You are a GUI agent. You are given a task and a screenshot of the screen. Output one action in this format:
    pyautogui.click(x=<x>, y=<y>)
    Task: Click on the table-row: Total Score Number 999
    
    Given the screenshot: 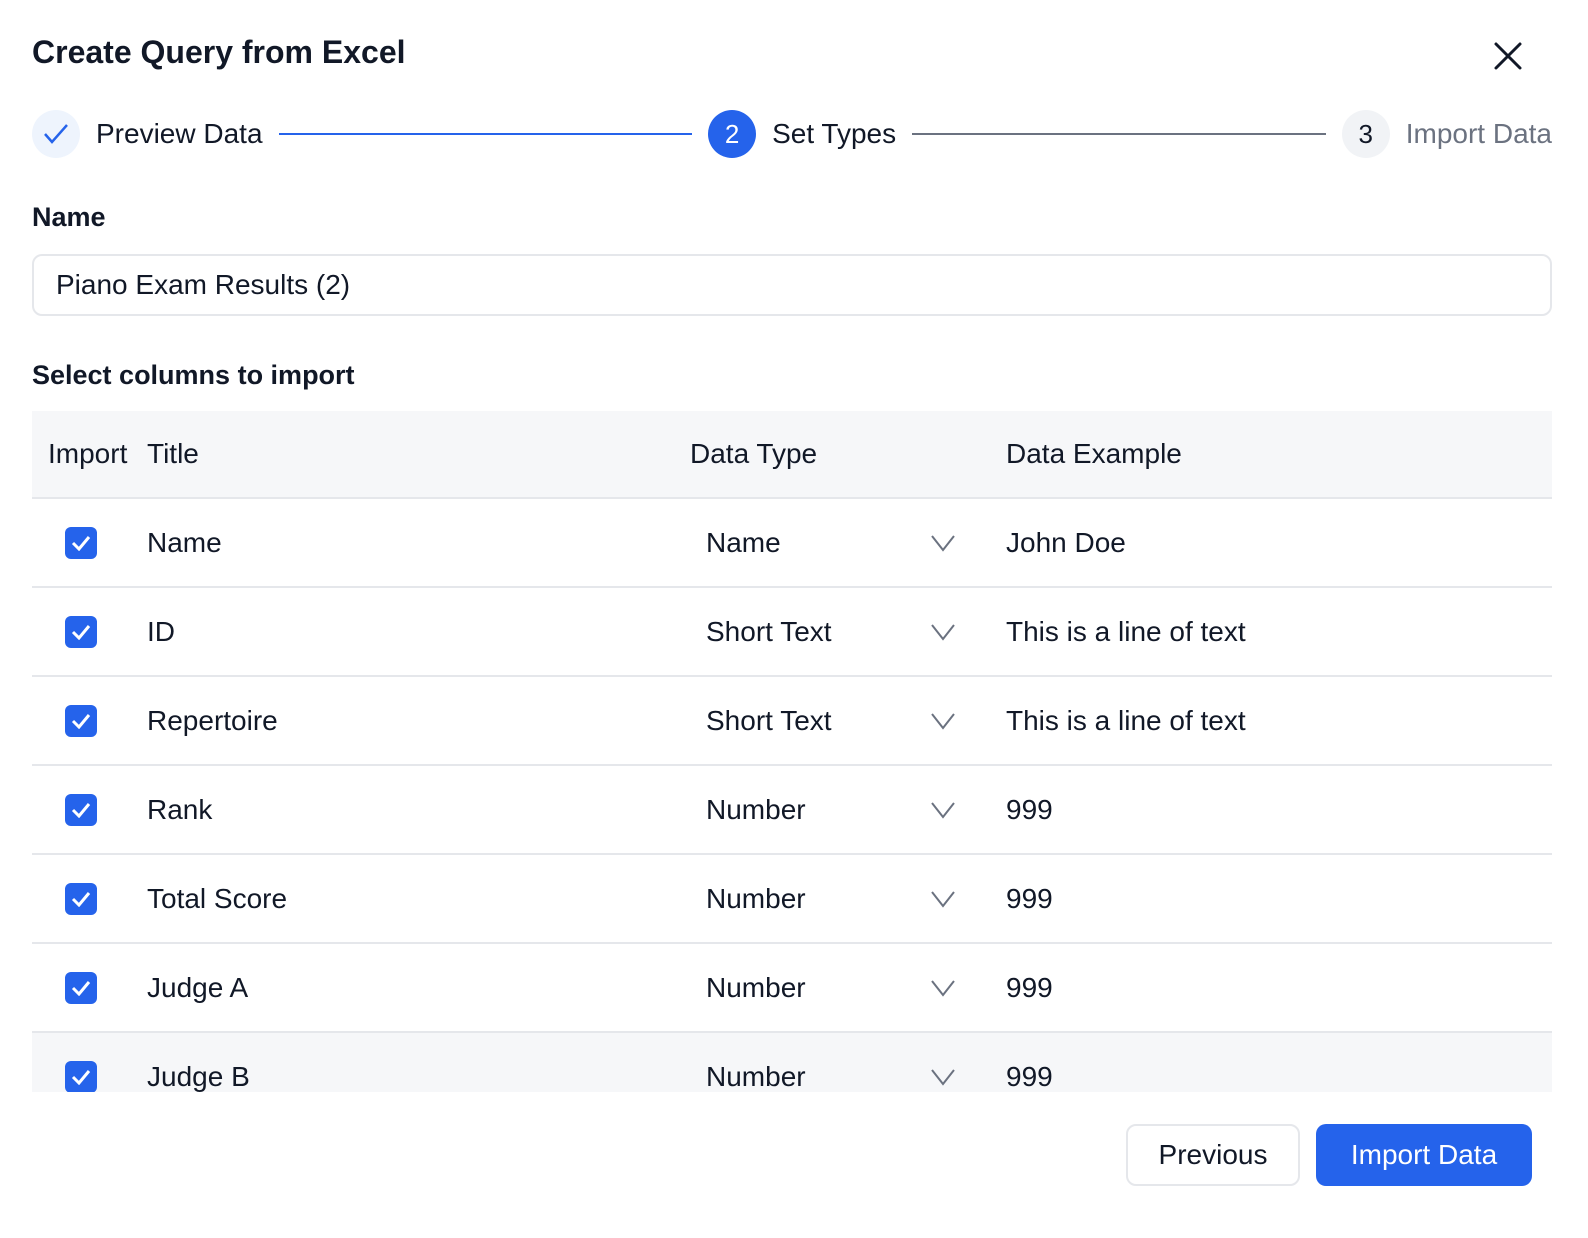 What is the action you would take?
    pyautogui.click(x=792, y=899)
    